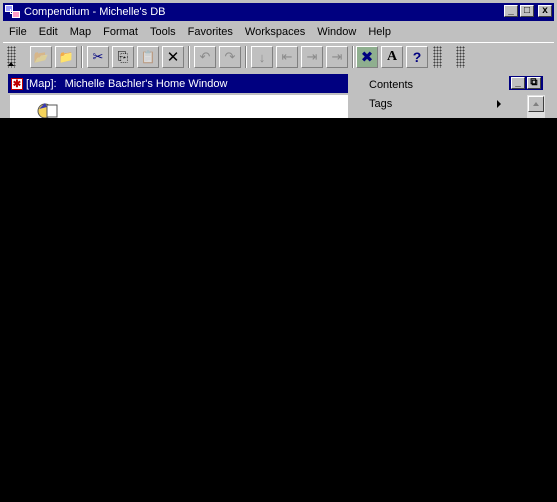  I want to click on undo-icon: ↶, so click(205, 56).